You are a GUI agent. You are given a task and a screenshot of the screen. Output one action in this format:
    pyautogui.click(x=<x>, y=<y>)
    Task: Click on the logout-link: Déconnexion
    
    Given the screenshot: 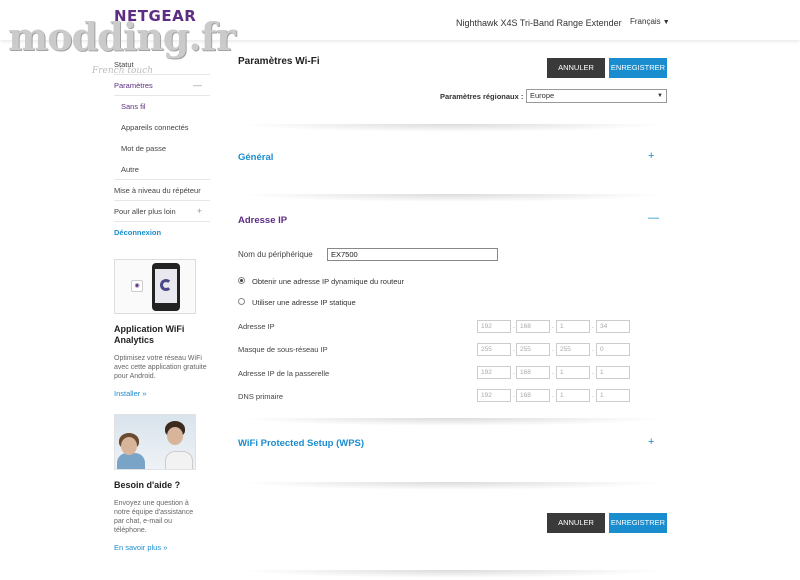 What is the action you would take?
    pyautogui.click(x=162, y=232)
    